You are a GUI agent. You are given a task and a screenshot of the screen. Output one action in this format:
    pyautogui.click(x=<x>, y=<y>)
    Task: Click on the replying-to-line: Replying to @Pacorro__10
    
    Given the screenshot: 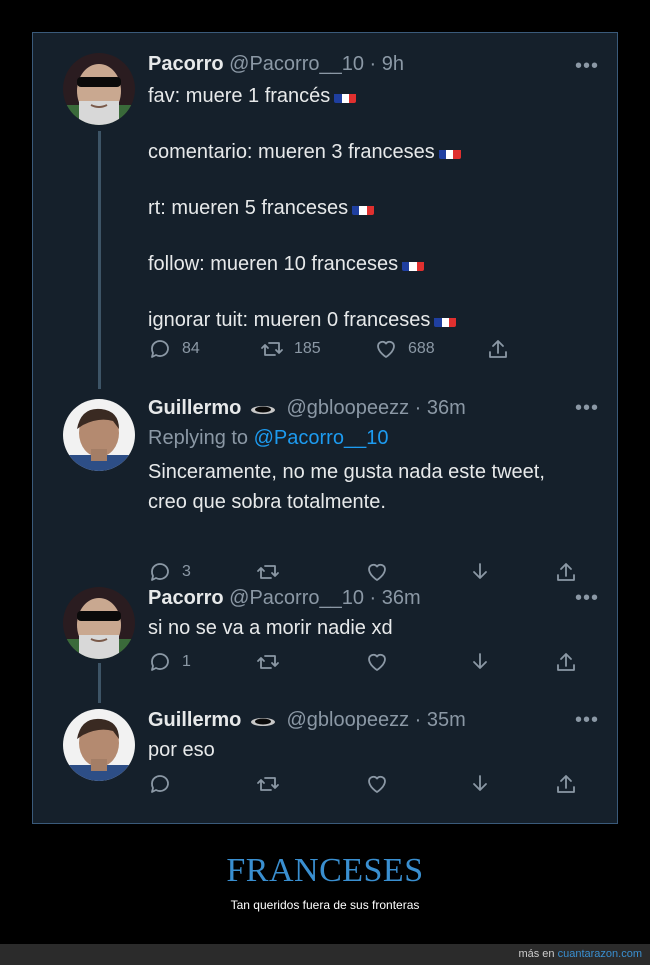 What is the action you would take?
    pyautogui.click(x=370, y=438)
    